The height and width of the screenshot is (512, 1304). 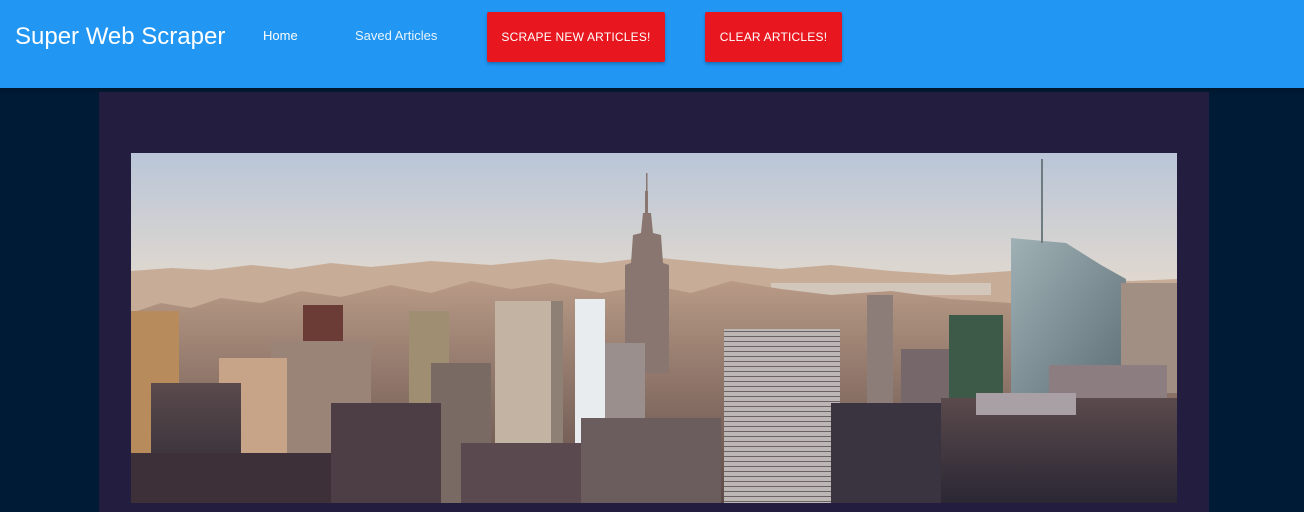 I want to click on scrape-new-articles-button: SCRAPE NEW ARTICLES!, so click(x=576, y=37).